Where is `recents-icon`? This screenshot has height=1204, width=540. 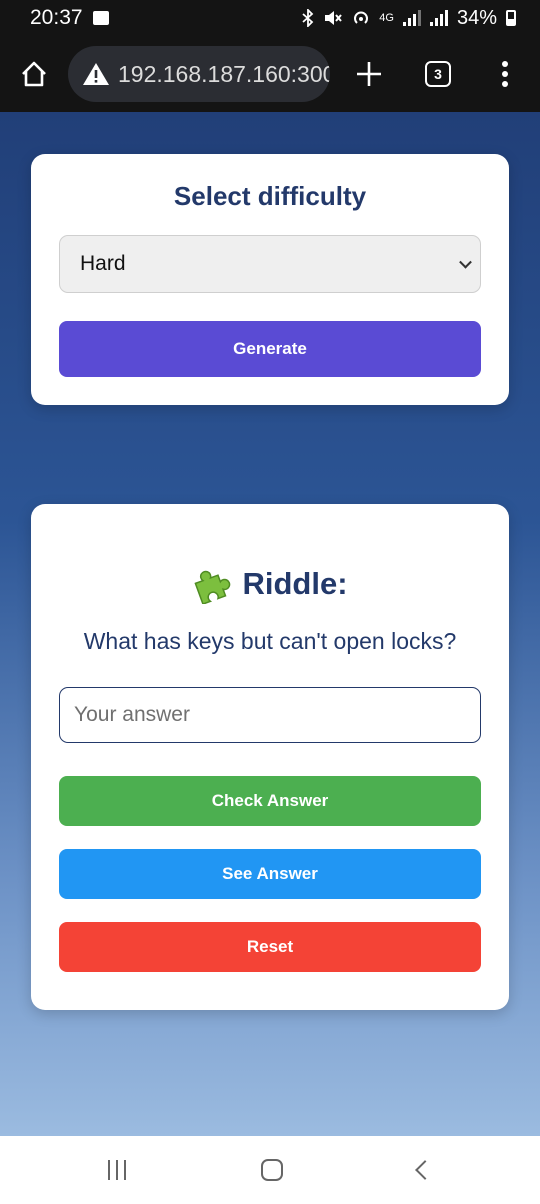 recents-icon is located at coordinates (116, 1170).